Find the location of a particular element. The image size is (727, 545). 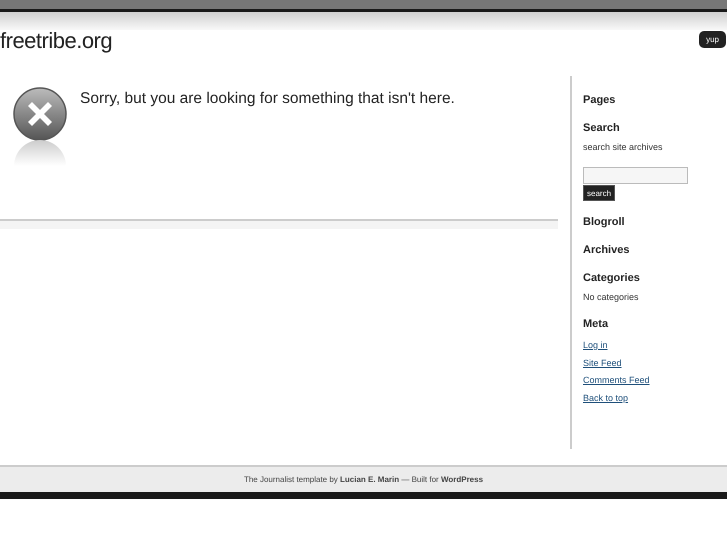

site-title: freetribe.org is located at coordinates (56, 41).